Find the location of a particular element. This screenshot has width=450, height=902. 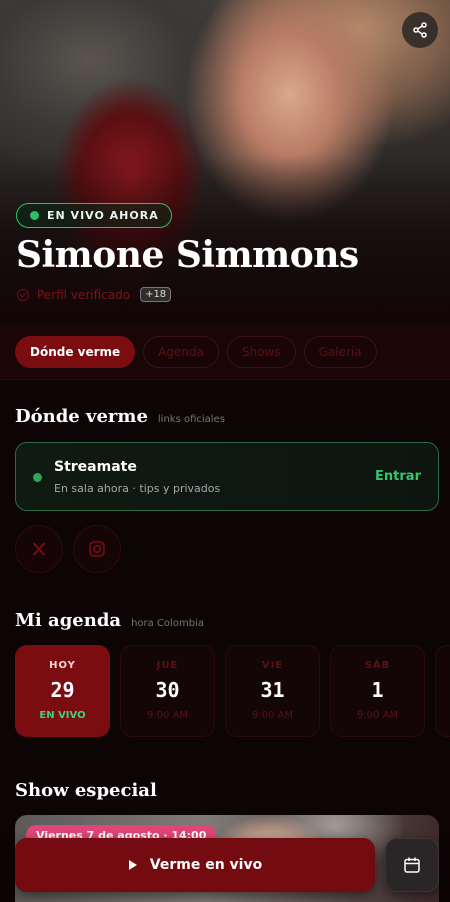

where-section-subtitle: links oficiales is located at coordinates (191, 419).